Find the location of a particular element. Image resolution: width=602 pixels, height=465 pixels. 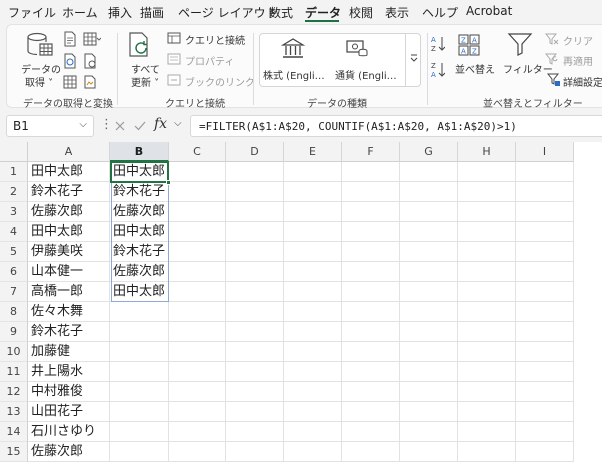

cell-i11 is located at coordinates (545, 372).